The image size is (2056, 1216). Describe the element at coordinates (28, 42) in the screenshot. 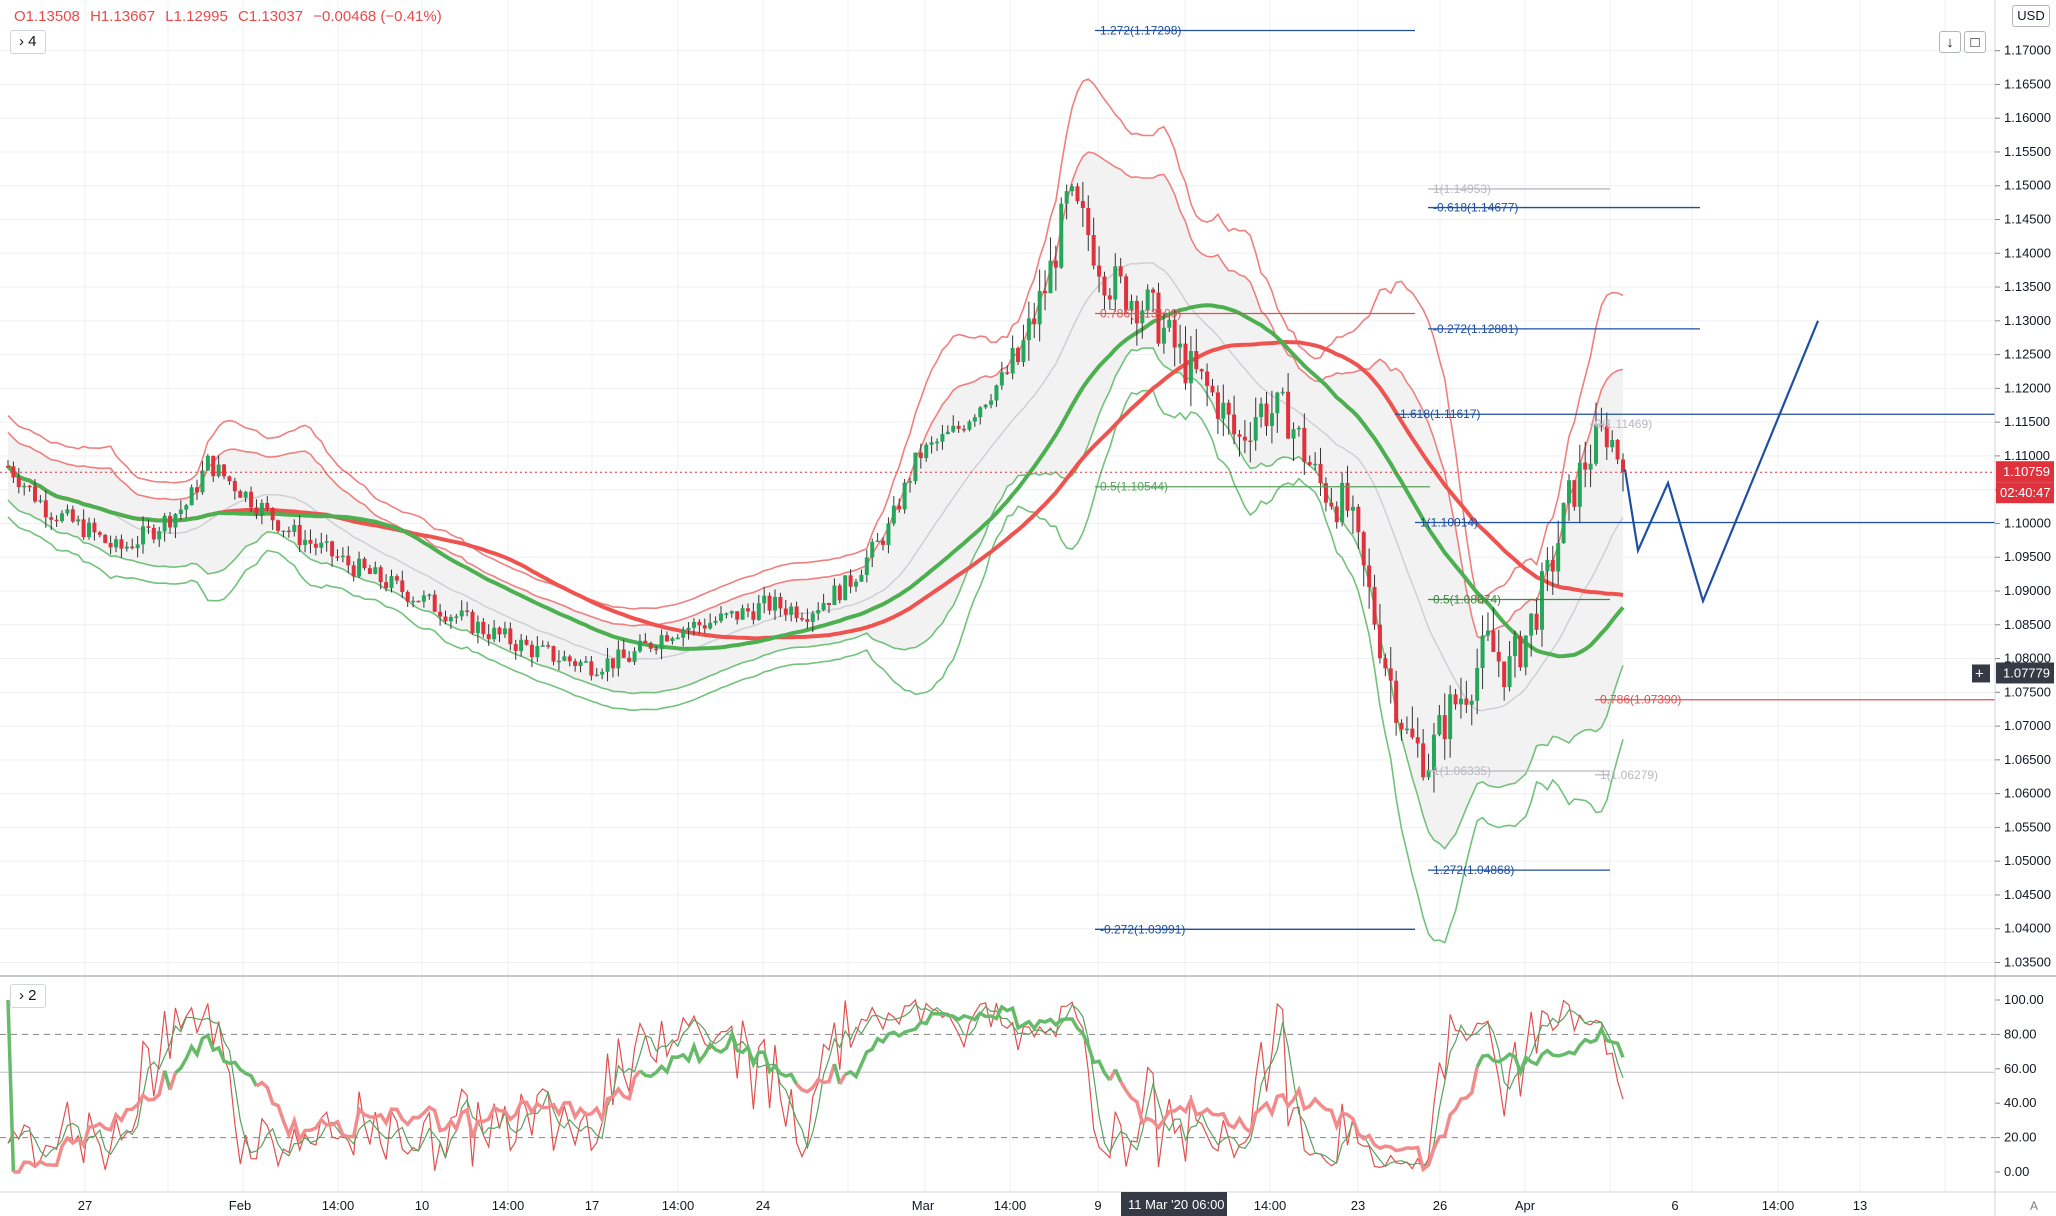

I see `indicators-toggle: › 4` at that location.